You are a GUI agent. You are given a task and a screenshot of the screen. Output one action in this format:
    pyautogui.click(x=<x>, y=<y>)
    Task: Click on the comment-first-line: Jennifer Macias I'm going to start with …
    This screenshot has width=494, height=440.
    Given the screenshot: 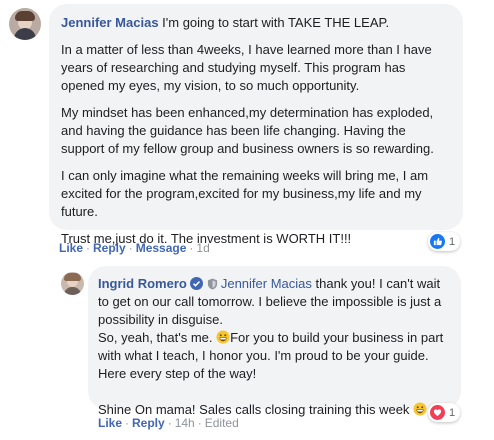 What is the action you would take?
    pyautogui.click(x=256, y=23)
    